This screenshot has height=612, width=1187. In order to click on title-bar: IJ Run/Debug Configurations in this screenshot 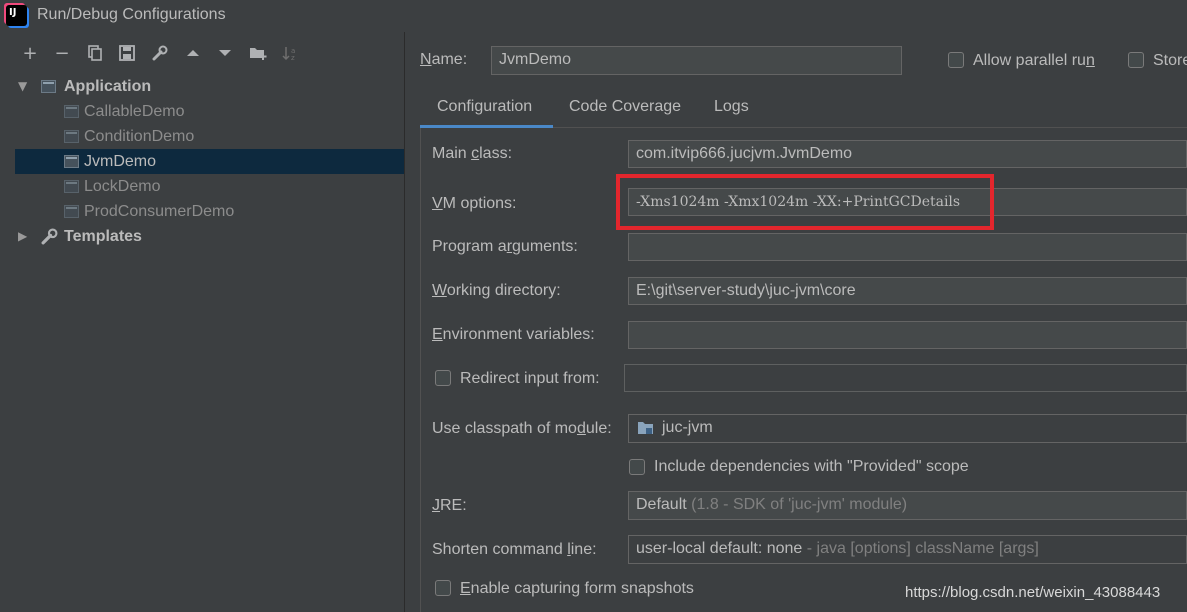, I will do `click(593, 16)`.